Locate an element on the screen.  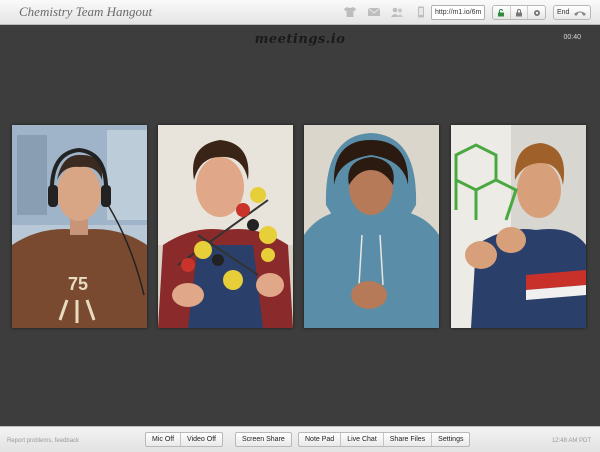
unlock-icon is located at coordinates (501, 12).